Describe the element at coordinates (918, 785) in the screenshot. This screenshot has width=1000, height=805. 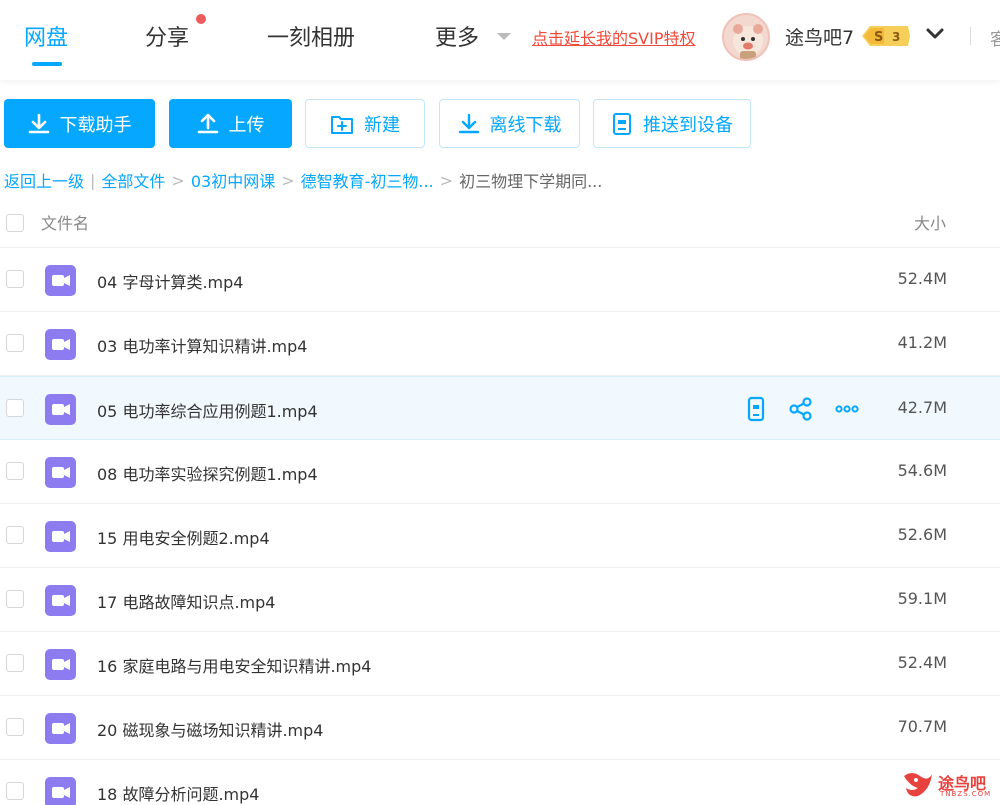
I see `watermark-bird-icon` at that location.